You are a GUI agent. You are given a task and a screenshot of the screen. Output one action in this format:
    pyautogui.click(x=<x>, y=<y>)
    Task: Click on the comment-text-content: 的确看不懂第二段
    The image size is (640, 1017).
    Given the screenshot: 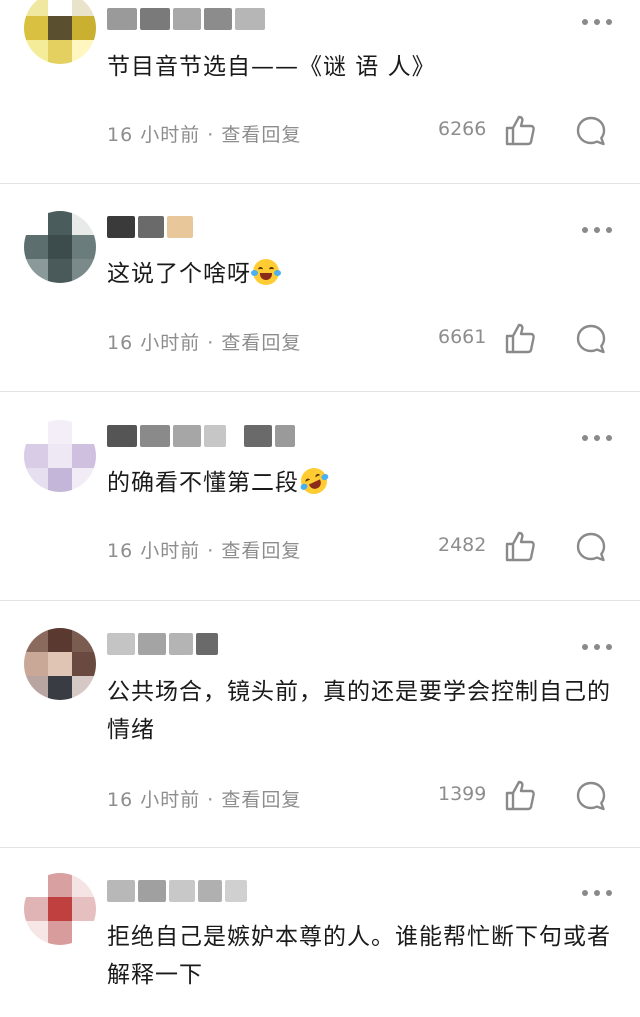 What is the action you would take?
    pyautogui.click(x=203, y=483)
    